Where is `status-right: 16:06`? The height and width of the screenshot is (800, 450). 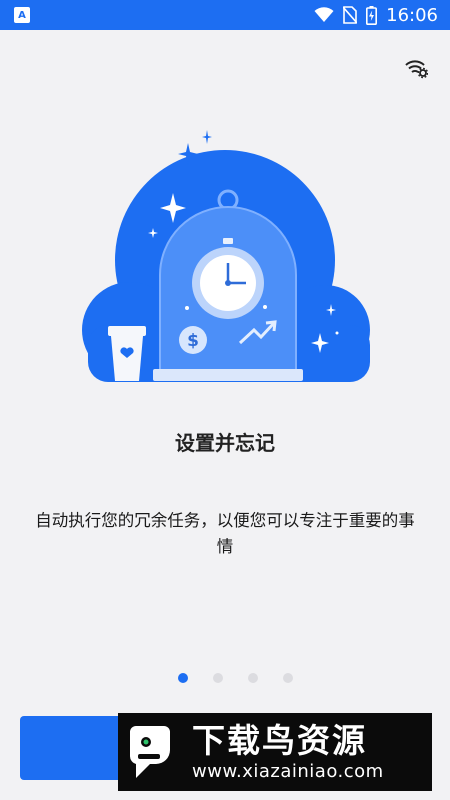
status-right: 16:06 is located at coordinates (376, 15).